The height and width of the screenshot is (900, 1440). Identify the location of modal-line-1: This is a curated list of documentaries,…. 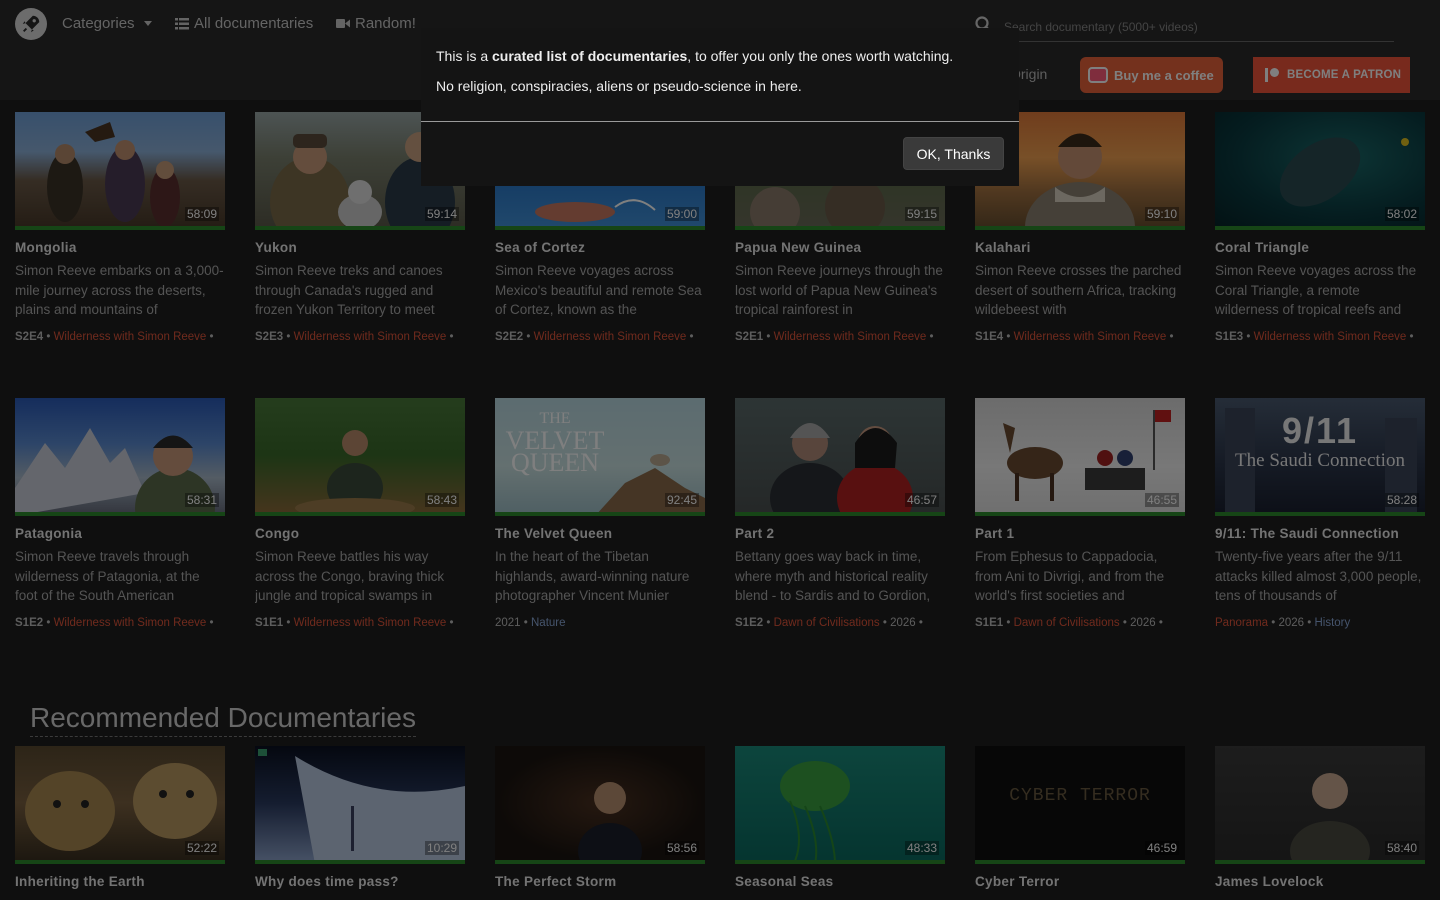
(720, 56).